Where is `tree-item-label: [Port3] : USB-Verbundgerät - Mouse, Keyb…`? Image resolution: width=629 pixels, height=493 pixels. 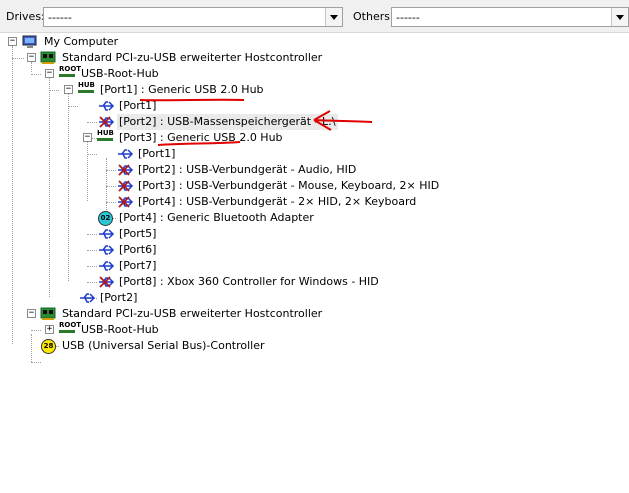
tree-item-label: [Port3] : USB-Verbundgerät - Mouse, Keyb… is located at coordinates (289, 185).